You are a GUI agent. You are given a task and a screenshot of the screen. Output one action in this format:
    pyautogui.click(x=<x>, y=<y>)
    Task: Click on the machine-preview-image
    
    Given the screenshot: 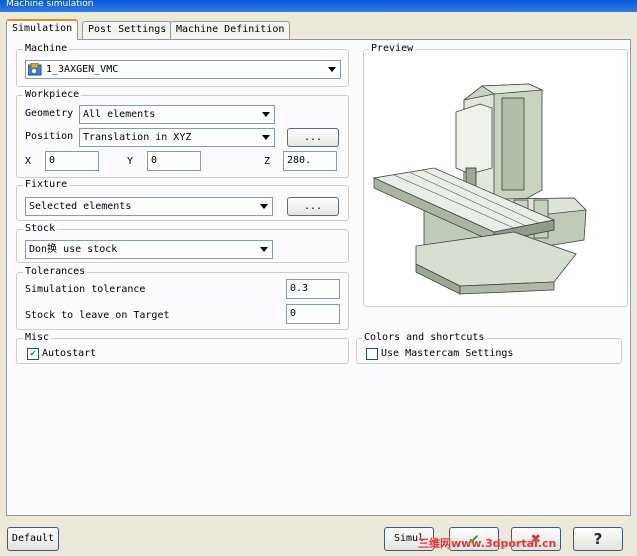 What is the action you would take?
    pyautogui.click(x=479, y=189)
    